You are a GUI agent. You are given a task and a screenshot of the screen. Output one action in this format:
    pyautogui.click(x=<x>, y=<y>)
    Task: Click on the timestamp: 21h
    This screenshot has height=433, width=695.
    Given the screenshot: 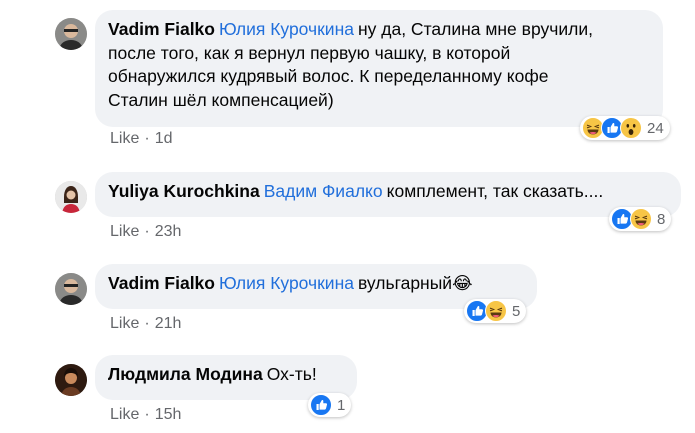 What is the action you would take?
    pyautogui.click(x=168, y=323)
    